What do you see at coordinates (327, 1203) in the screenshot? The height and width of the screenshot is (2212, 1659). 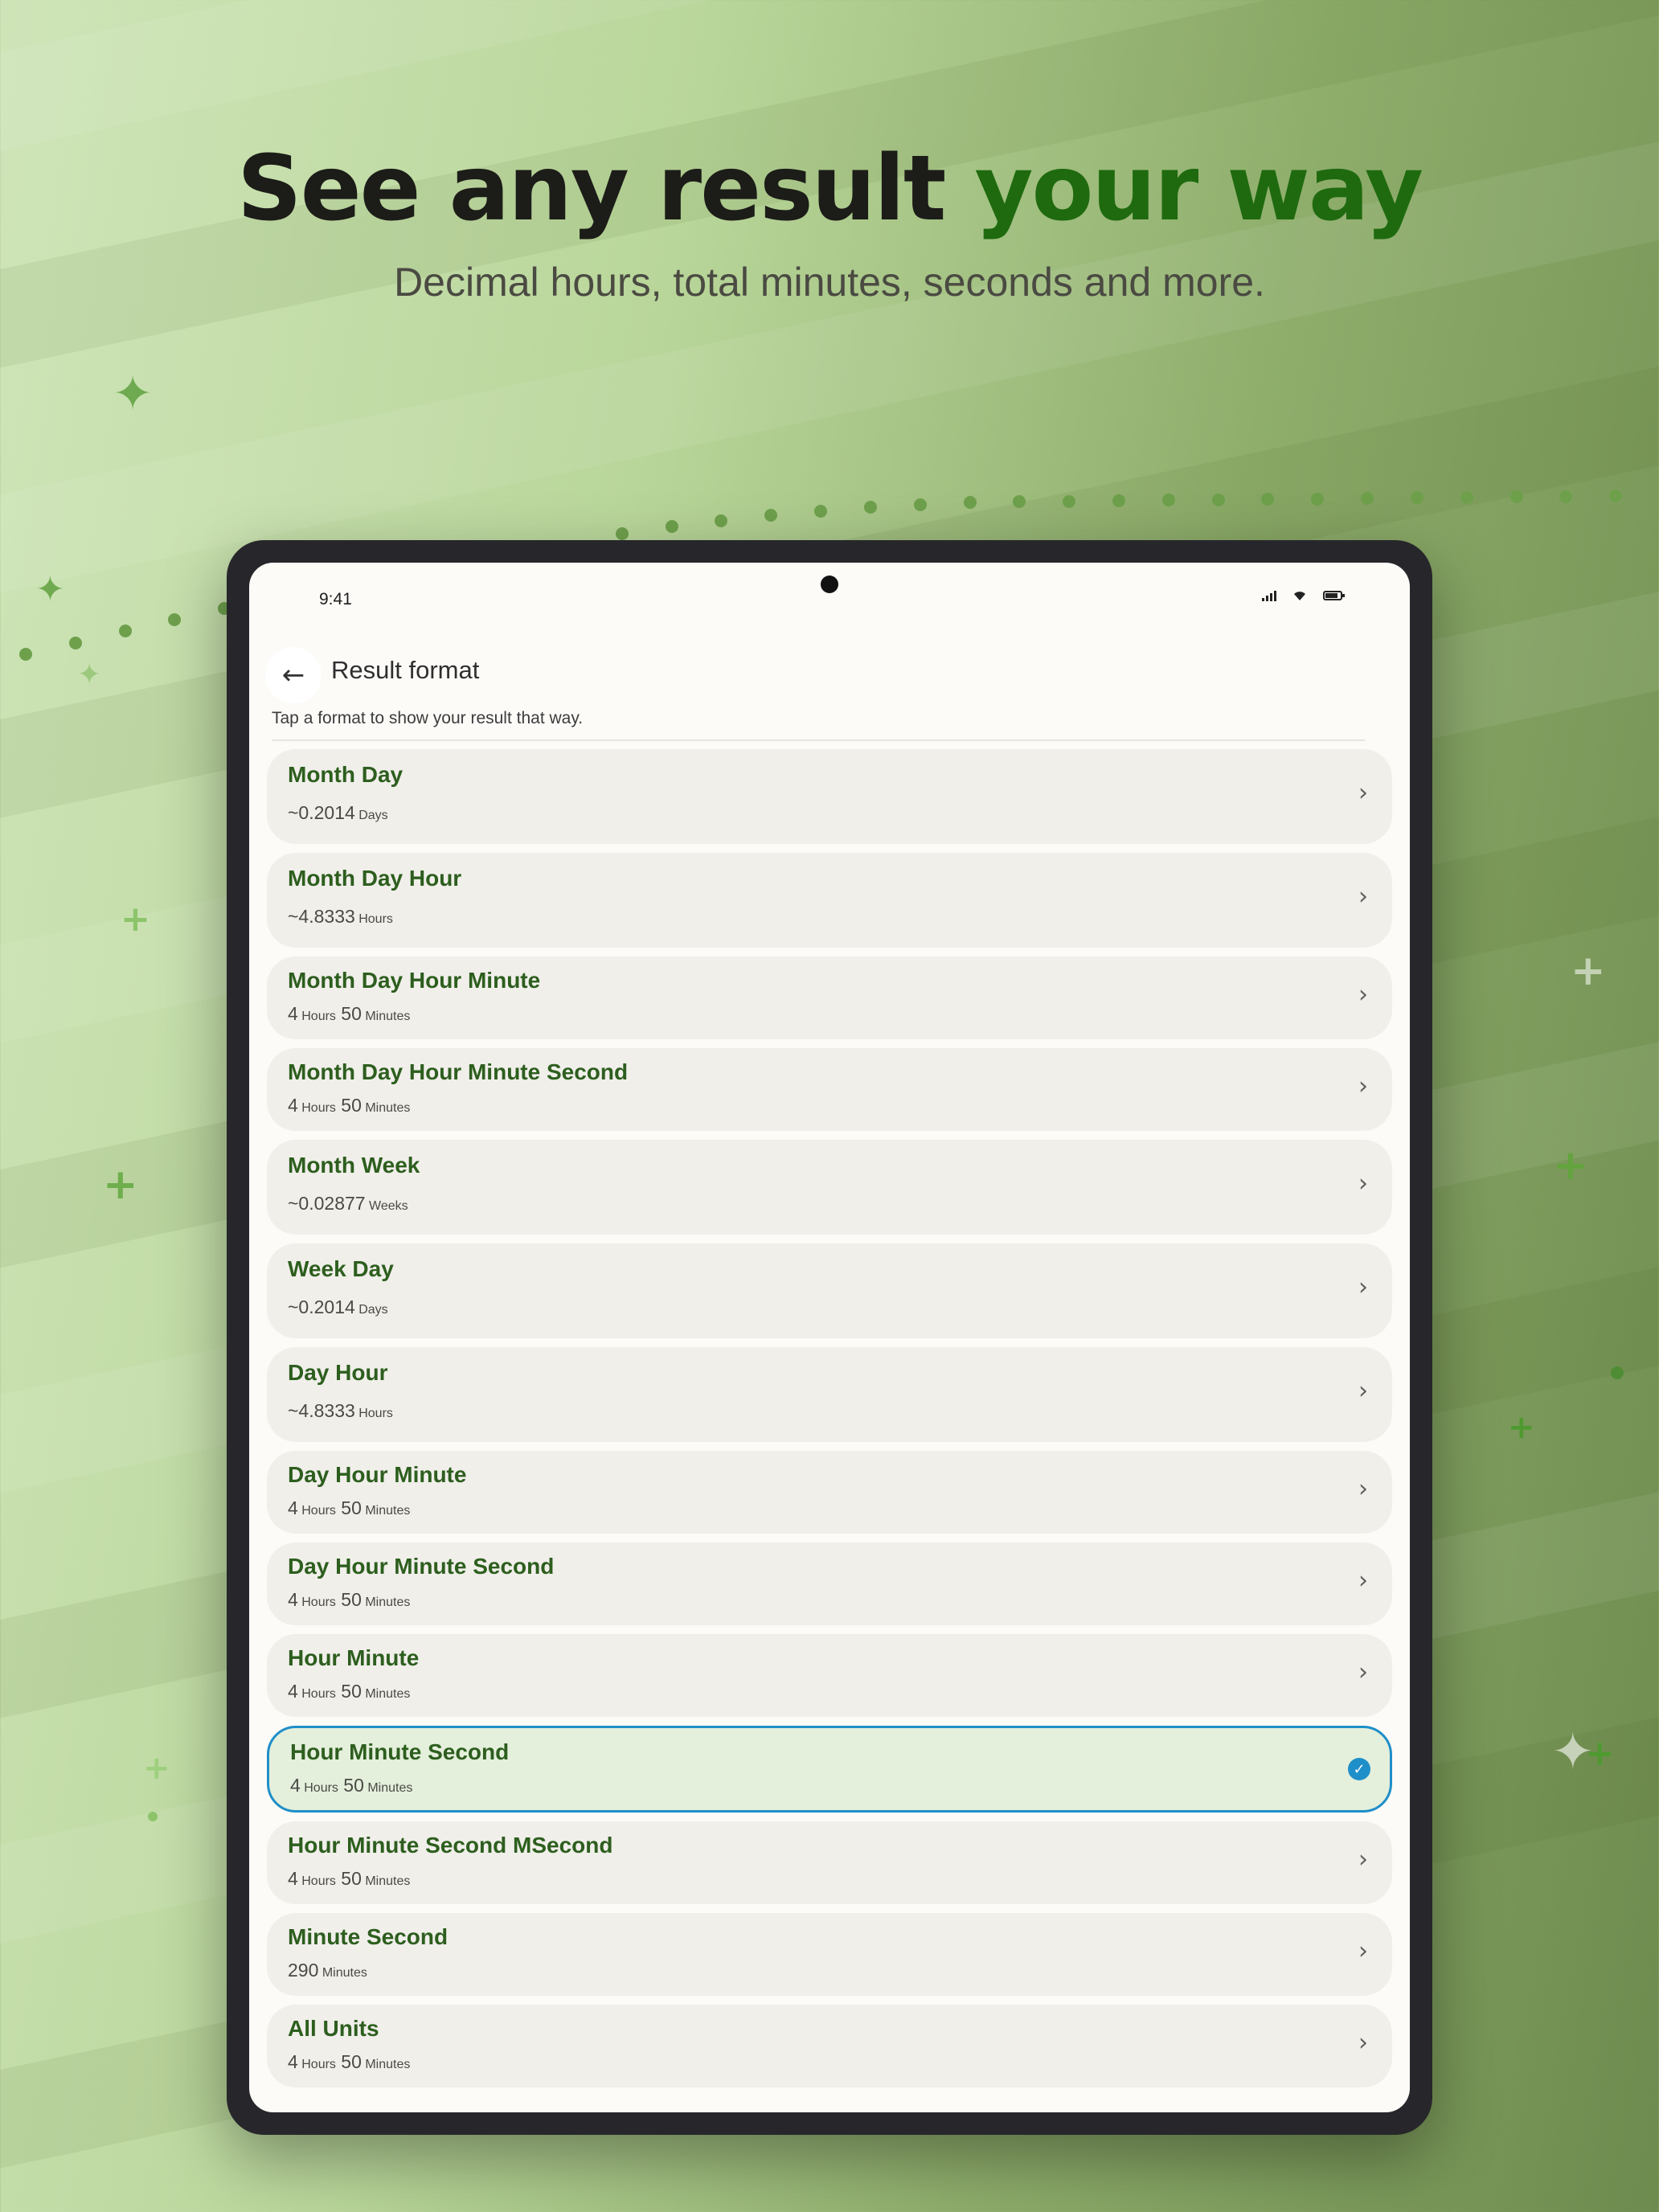 I see `value-number: ~0.02877` at bounding box center [327, 1203].